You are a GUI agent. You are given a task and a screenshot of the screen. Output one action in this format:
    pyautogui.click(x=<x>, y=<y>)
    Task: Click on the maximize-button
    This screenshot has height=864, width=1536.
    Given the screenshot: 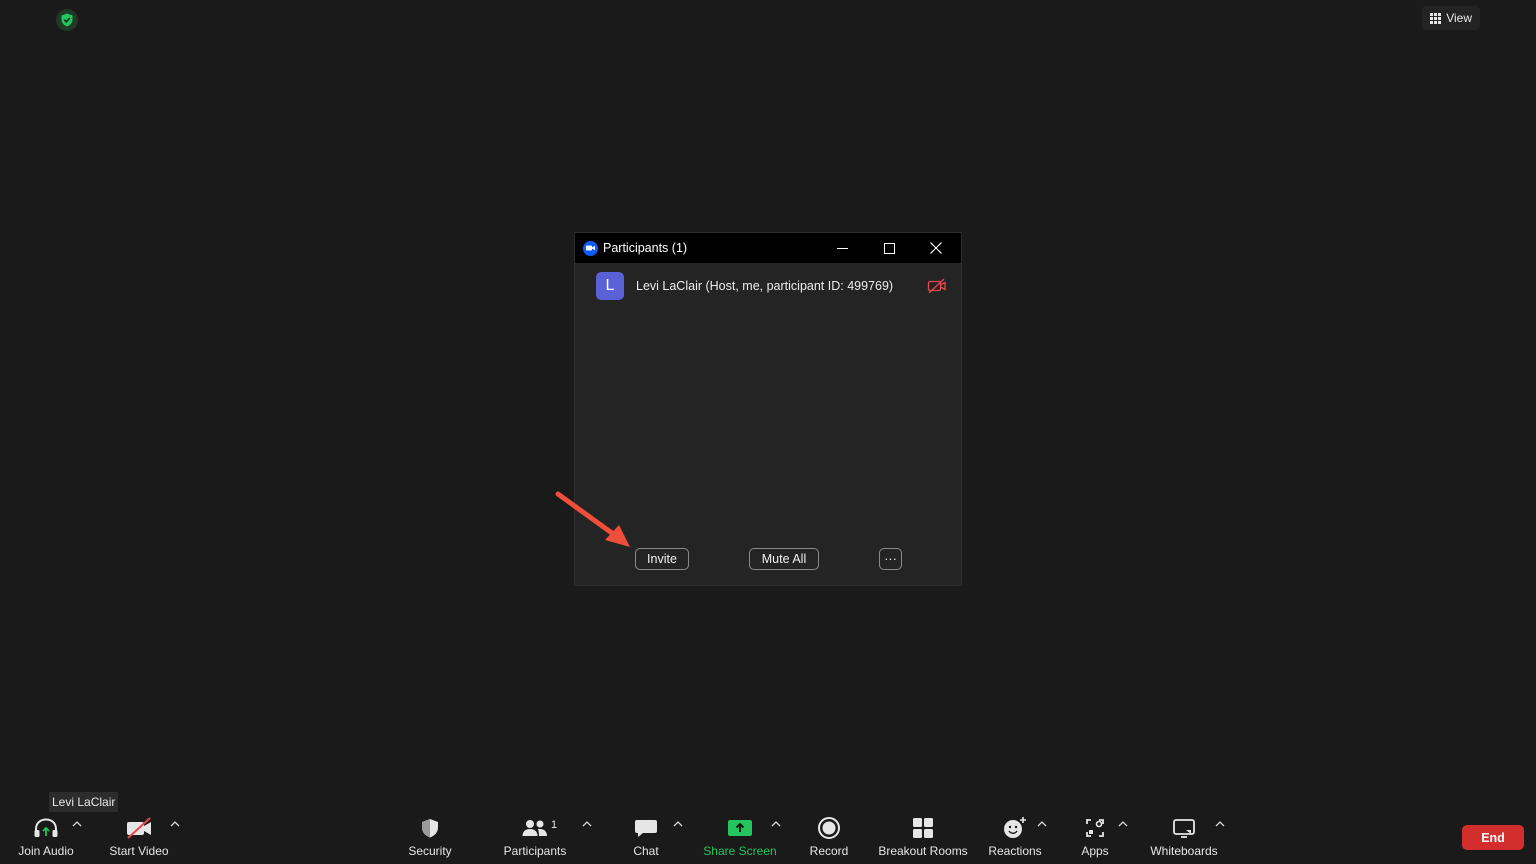 What is the action you would take?
    pyautogui.click(x=889, y=248)
    